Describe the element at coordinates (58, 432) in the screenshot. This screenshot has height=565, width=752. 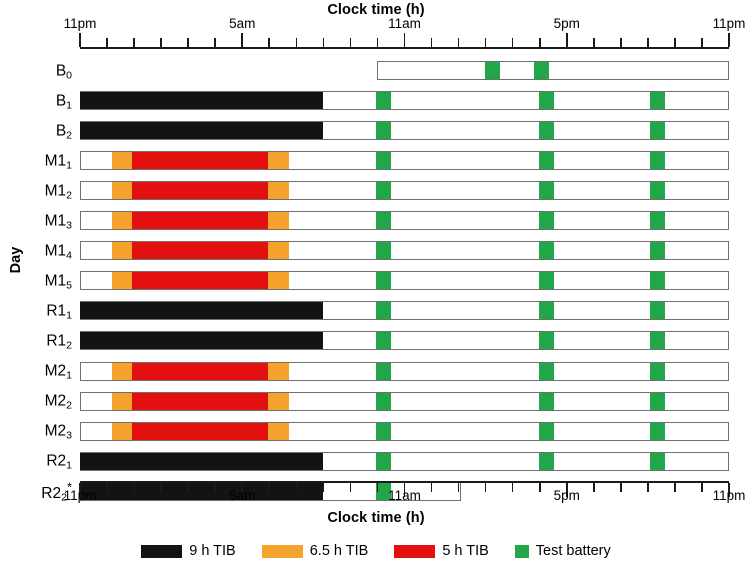
I see `day-row-label: M23` at that location.